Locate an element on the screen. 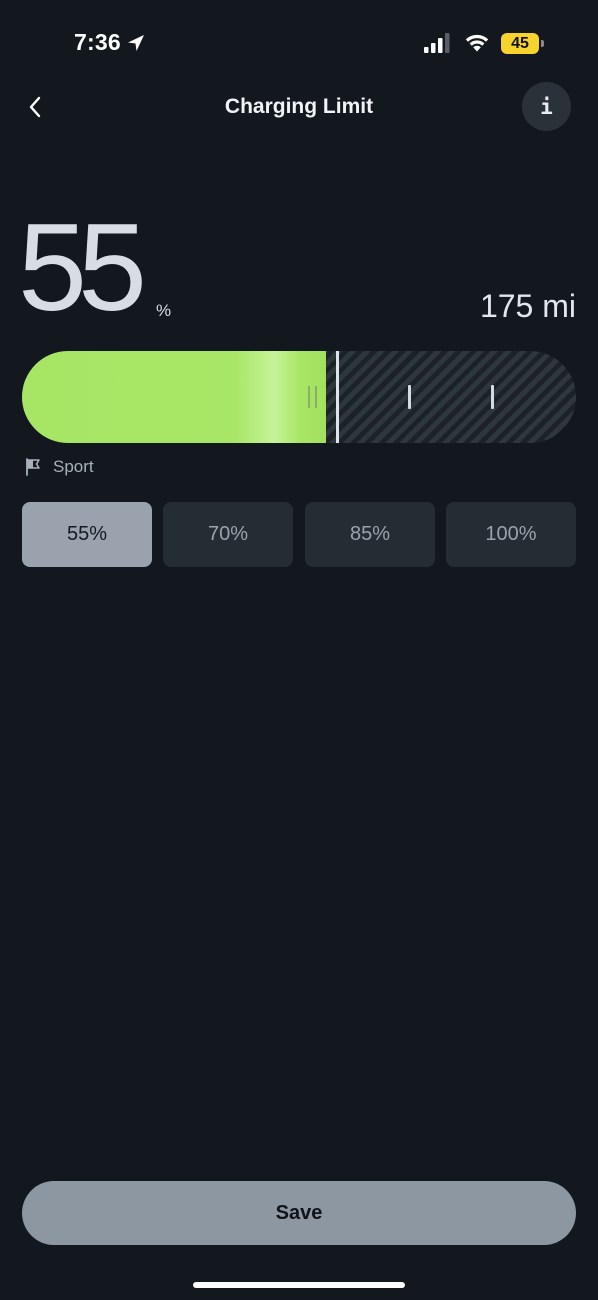  battery-cap is located at coordinates (542, 43).